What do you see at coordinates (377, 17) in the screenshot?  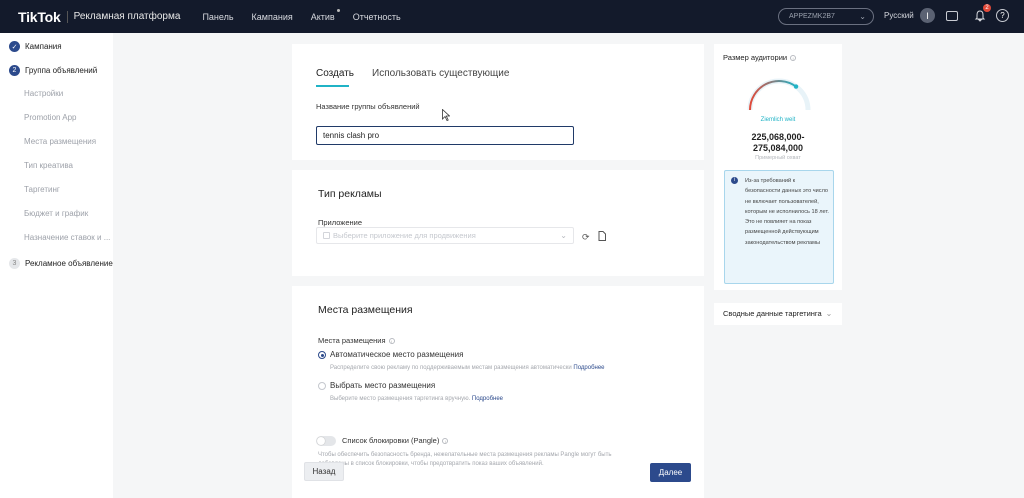 I see `nav-reporting: Отчетность` at bounding box center [377, 17].